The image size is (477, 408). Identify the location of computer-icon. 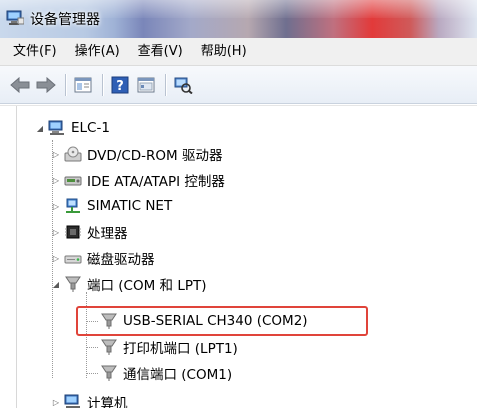
(73, 400).